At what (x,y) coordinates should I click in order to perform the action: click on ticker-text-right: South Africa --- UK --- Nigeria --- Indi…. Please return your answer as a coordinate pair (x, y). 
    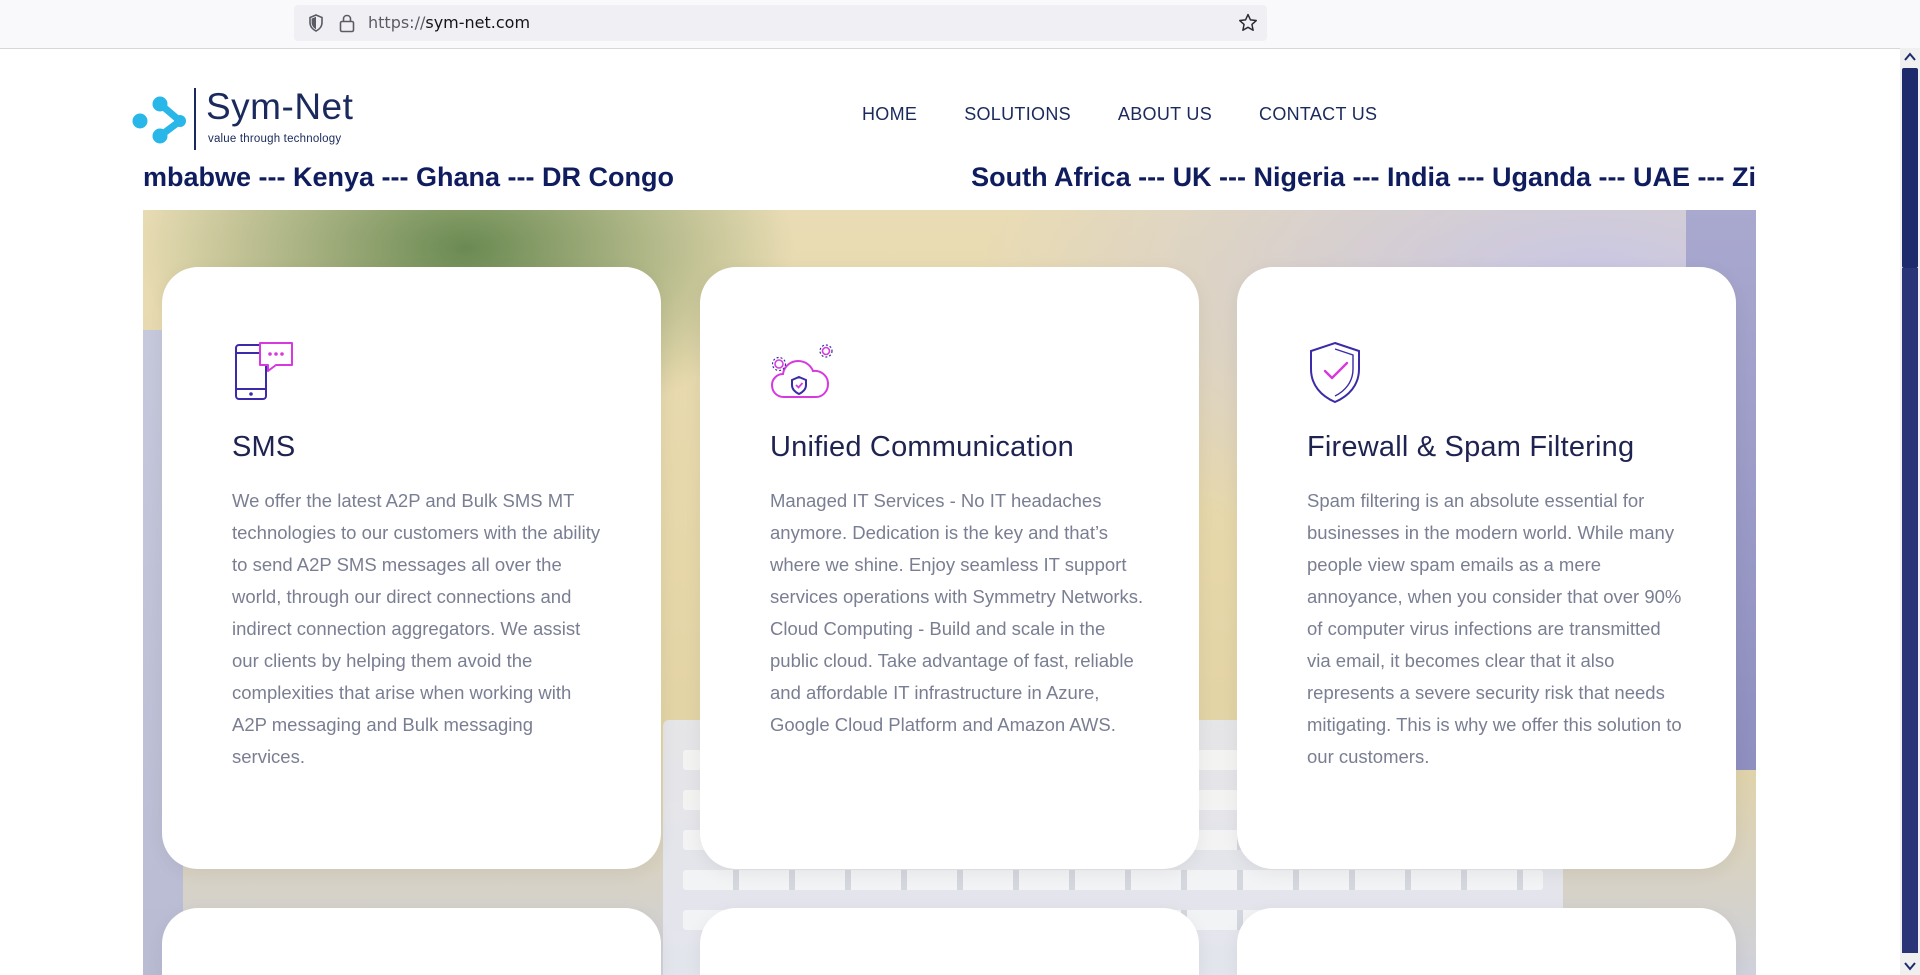
    Looking at the image, I should click on (1363, 177).